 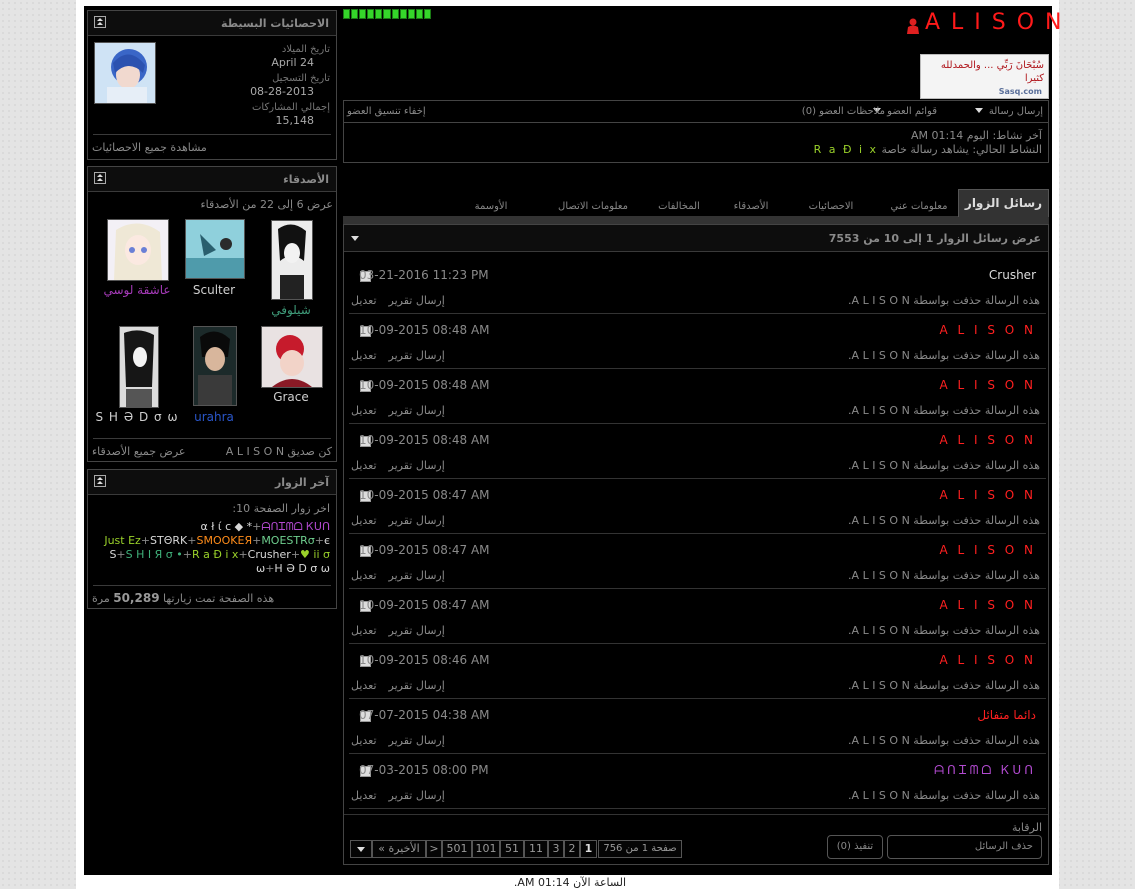 What do you see at coordinates (214, 417) in the screenshot?
I see `friend-name: urahra` at bounding box center [214, 417].